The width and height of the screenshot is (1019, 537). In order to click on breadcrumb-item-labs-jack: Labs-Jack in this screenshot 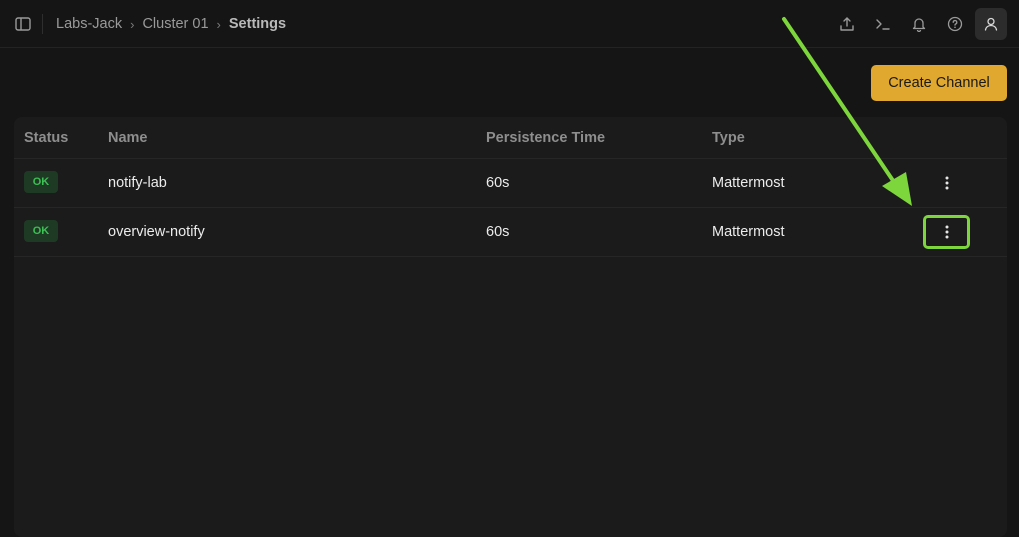, I will do `click(89, 24)`.